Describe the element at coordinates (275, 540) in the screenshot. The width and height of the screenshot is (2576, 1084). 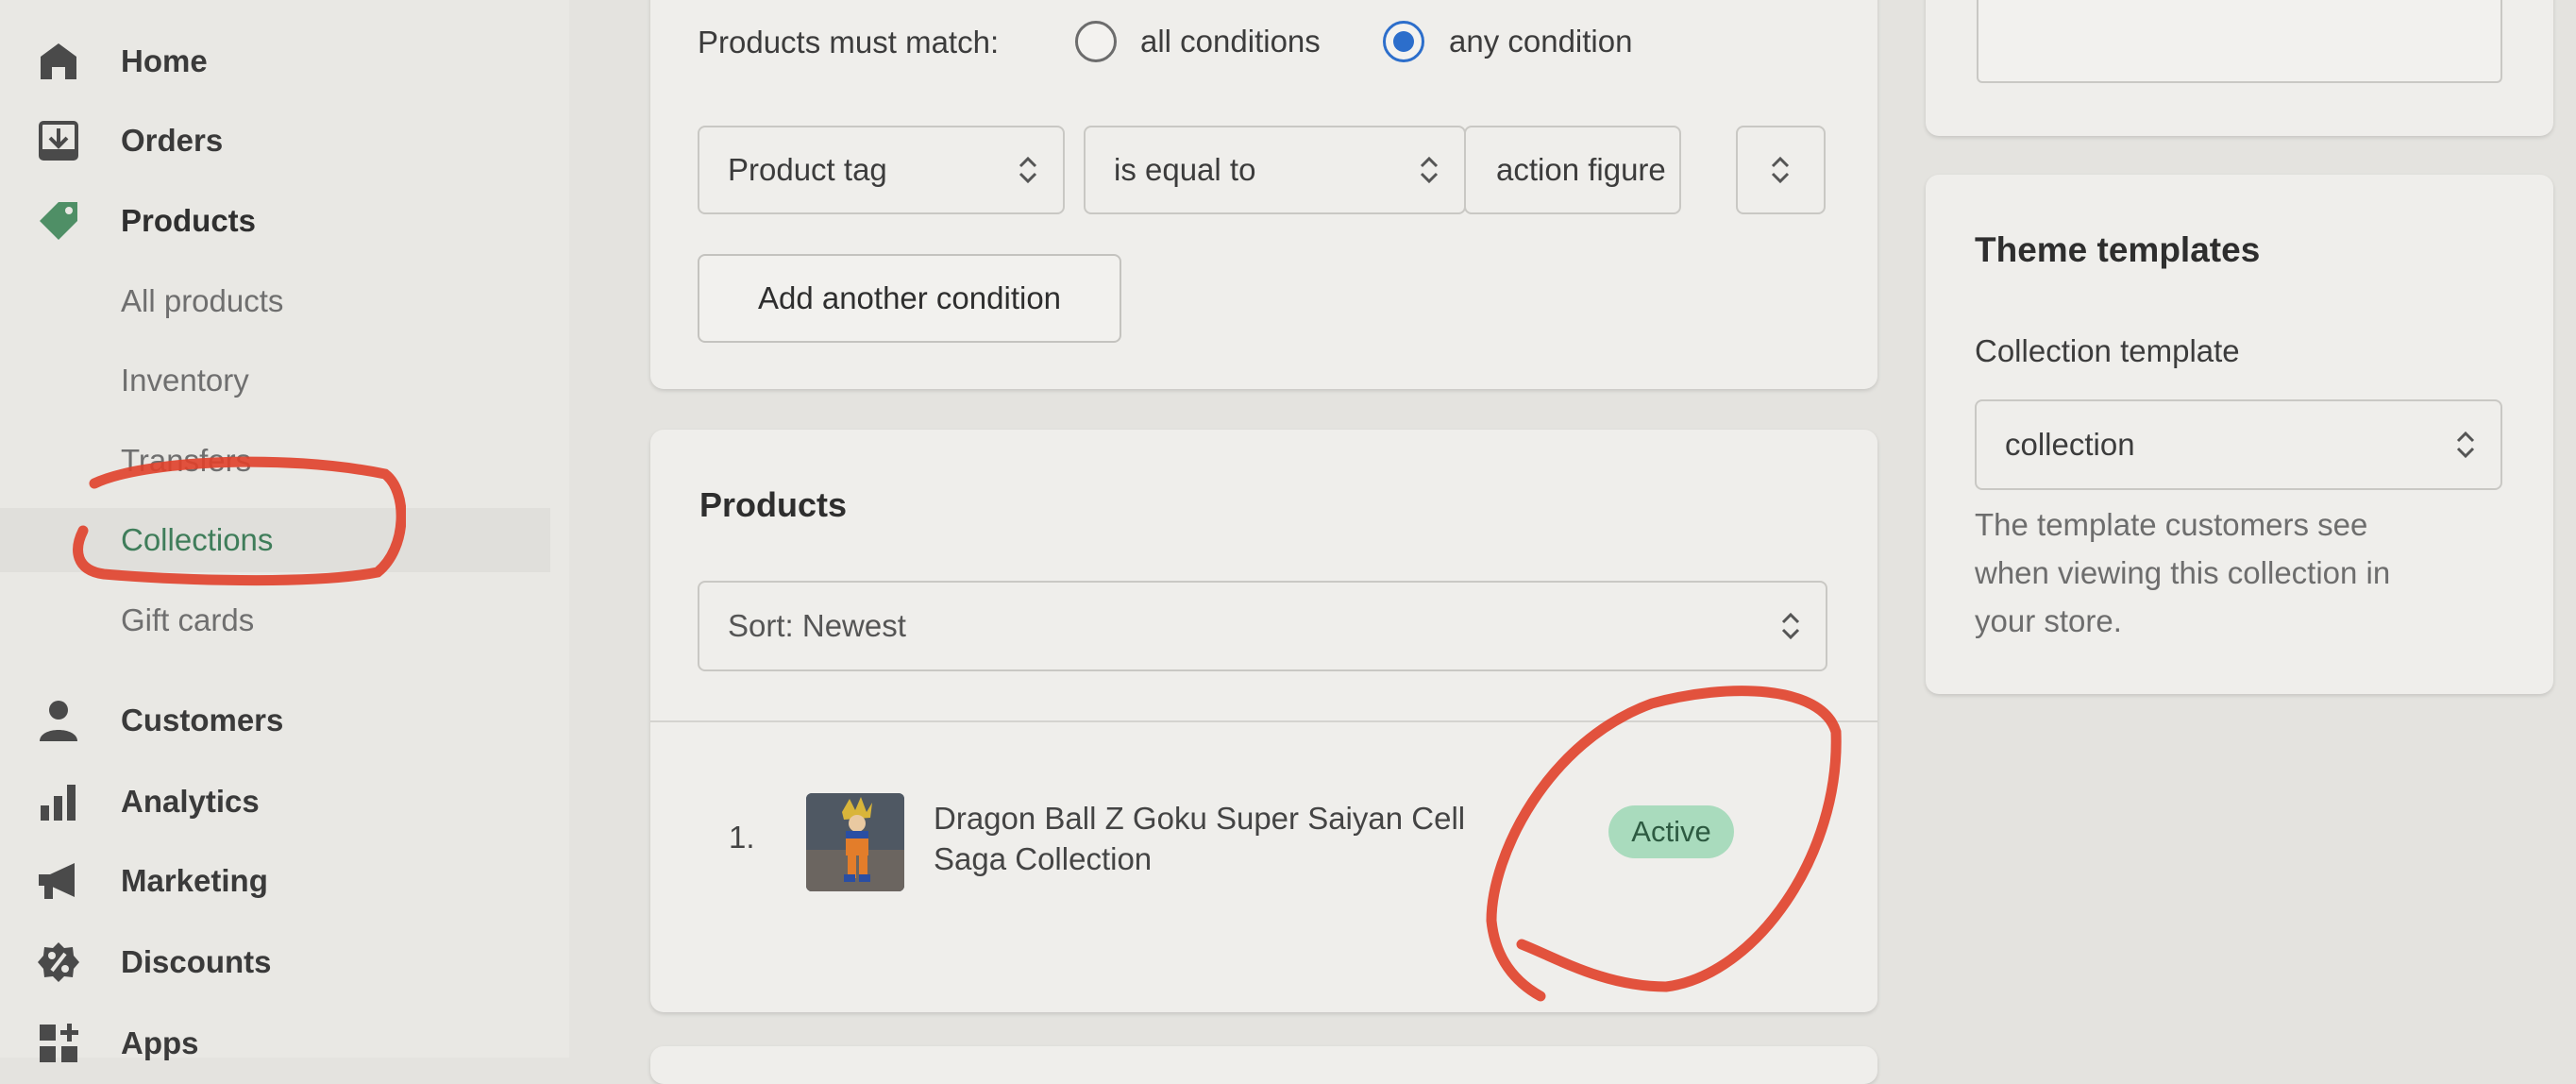
I see `nav-collections: Collections` at that location.